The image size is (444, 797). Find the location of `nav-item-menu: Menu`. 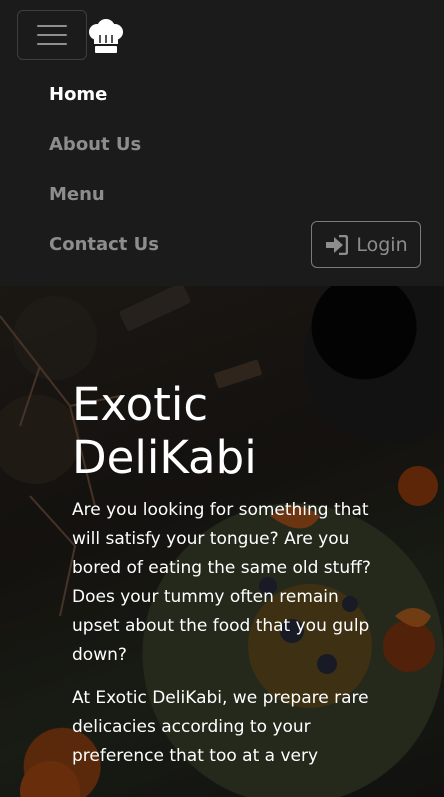

nav-item-menu: Menu is located at coordinates (104, 205).